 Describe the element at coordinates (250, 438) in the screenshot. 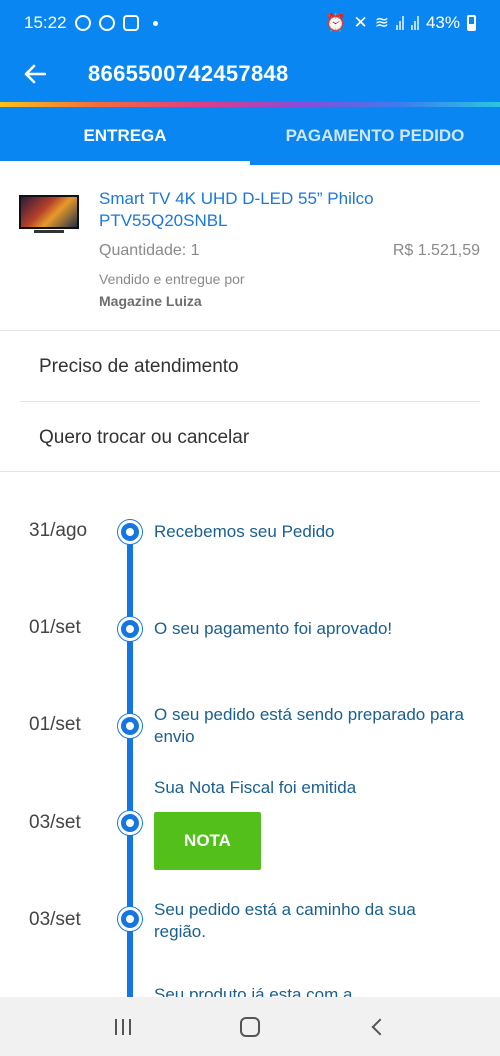

I see `exchange-cancel-option: Quero trocar ou cancelar` at that location.